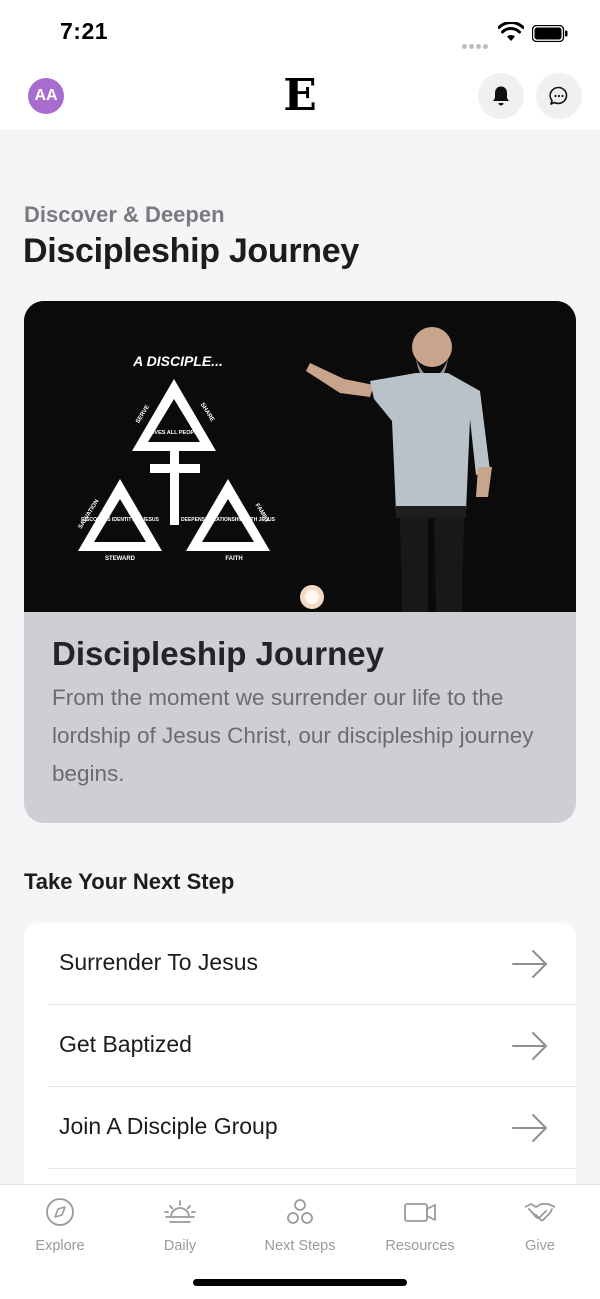 The image size is (600, 1299). I want to click on tab-resources: Resources, so click(420, 1225).